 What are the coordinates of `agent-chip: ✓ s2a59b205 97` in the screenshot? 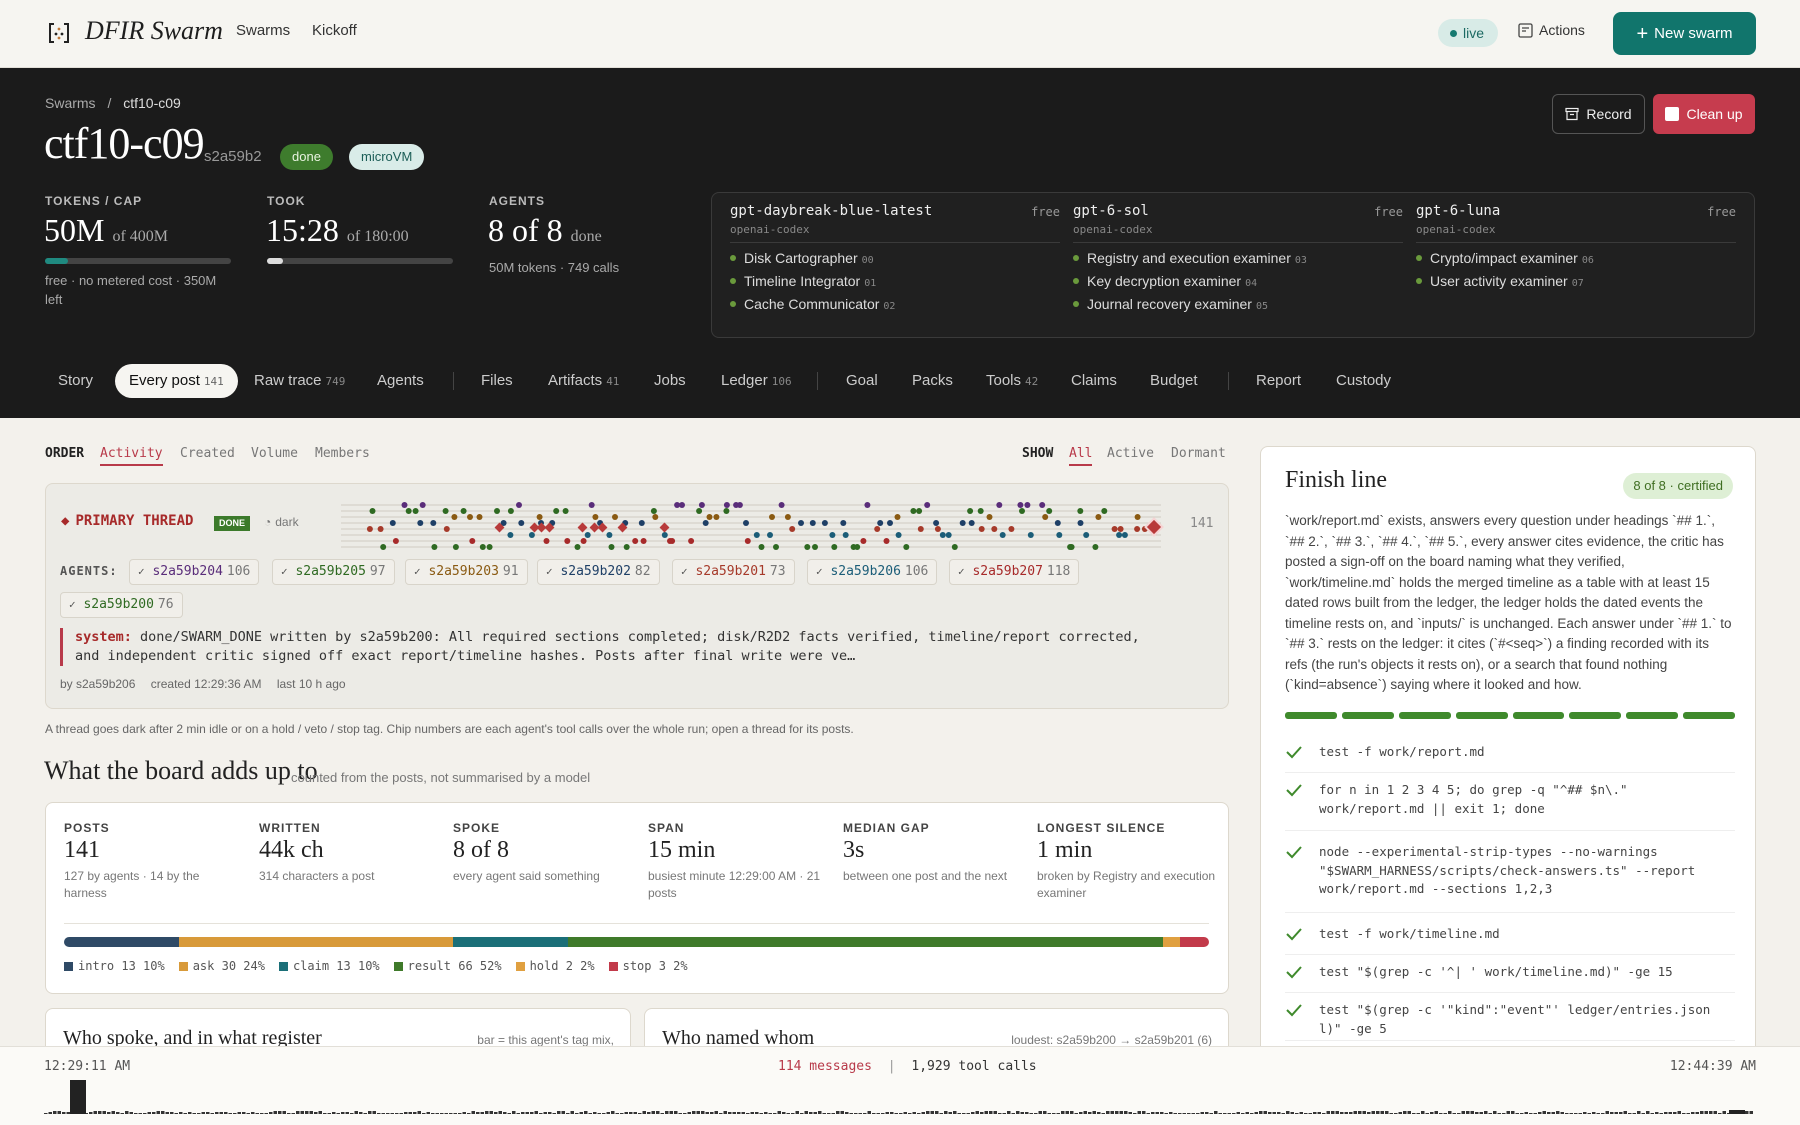 It's located at (333, 572).